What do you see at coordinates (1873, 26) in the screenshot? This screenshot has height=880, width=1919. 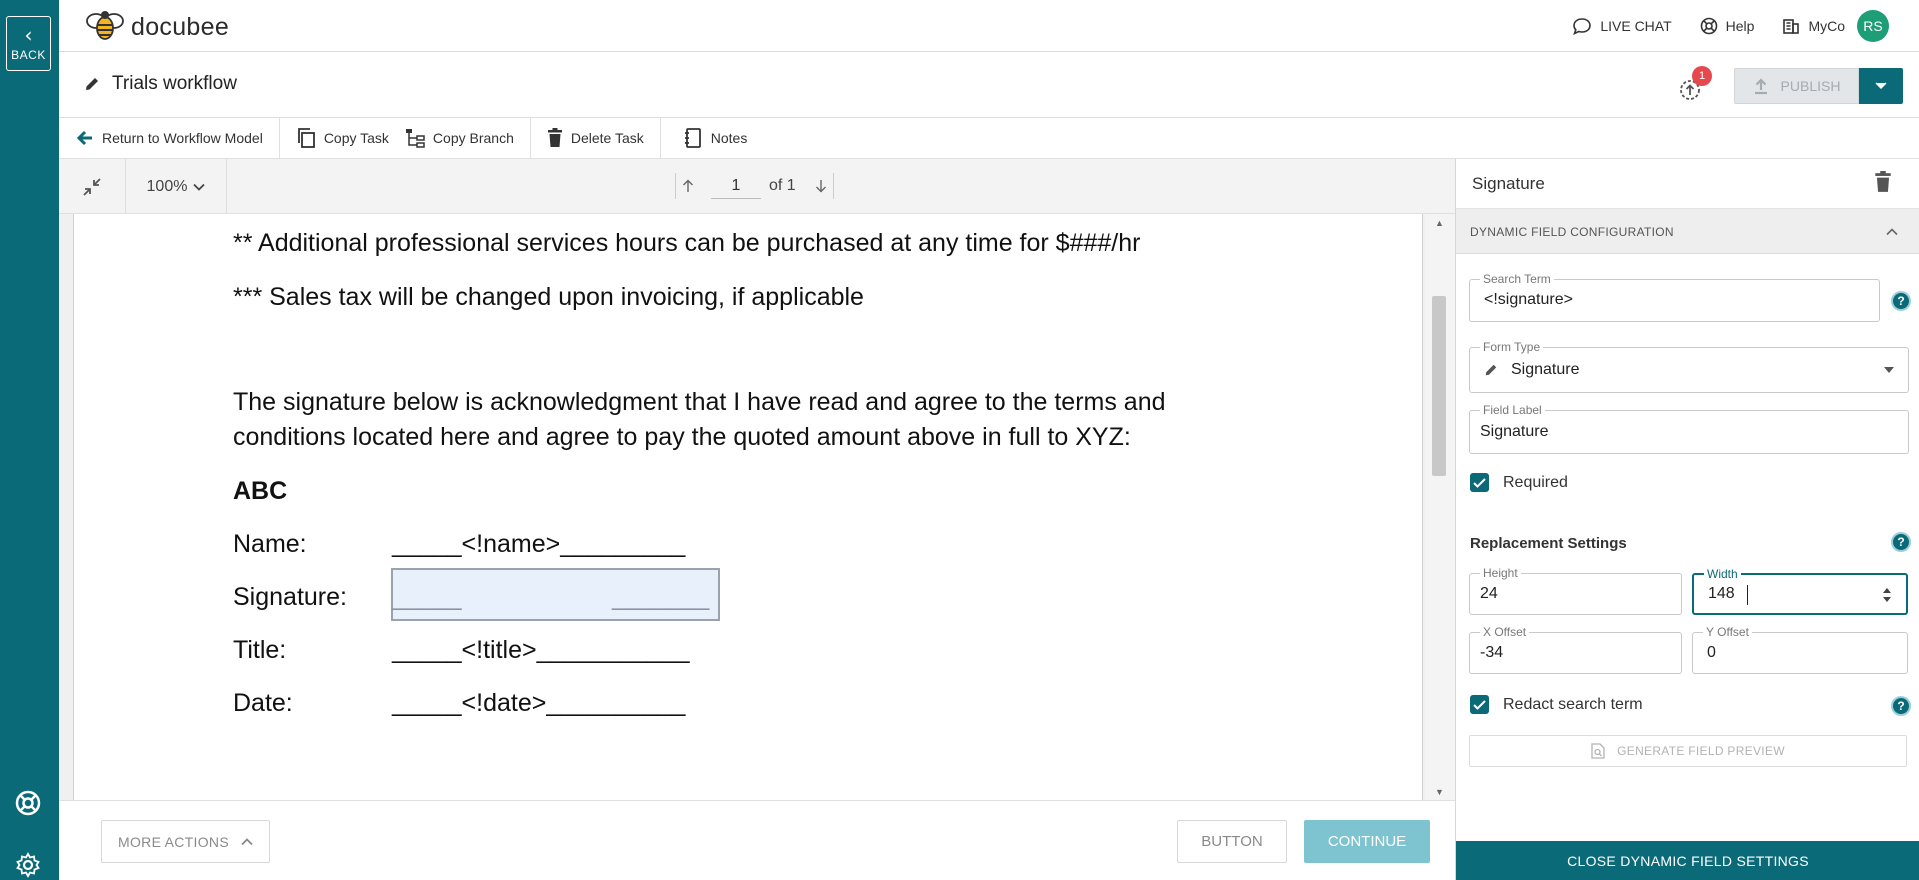 I see `user-avatar: RS` at bounding box center [1873, 26].